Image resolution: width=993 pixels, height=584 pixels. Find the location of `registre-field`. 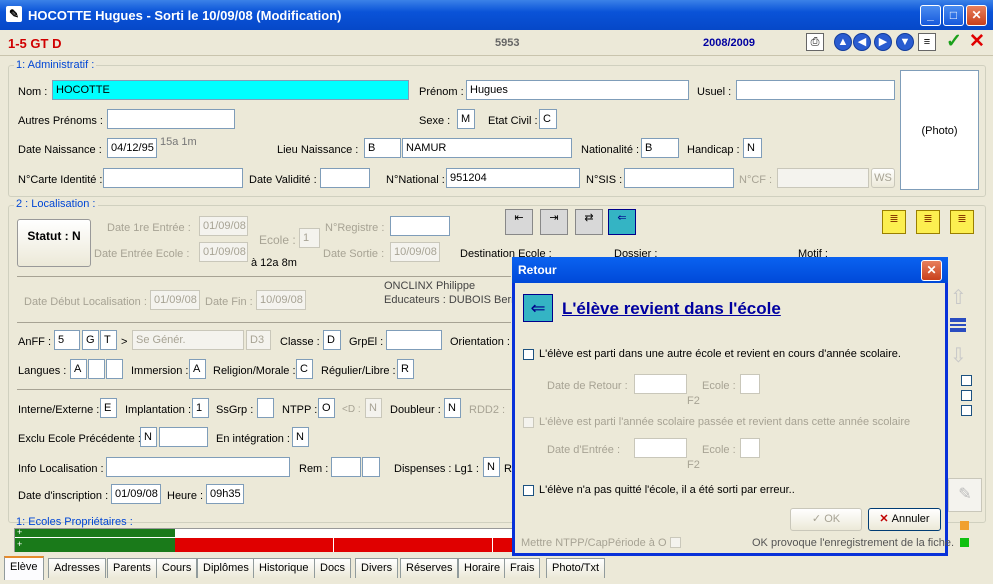

registre-field is located at coordinates (420, 226).